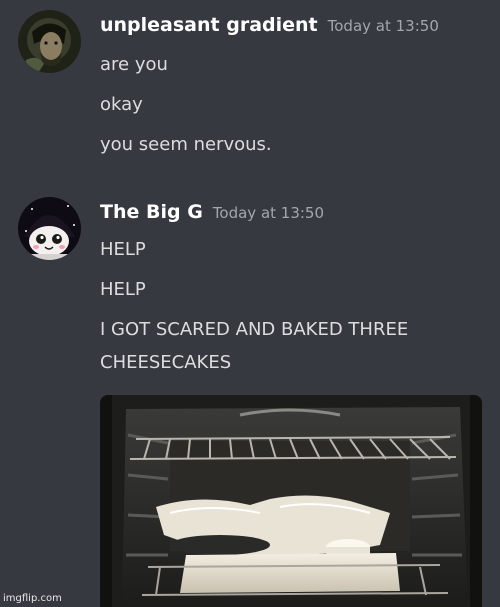 The image size is (500, 607). What do you see at coordinates (186, 144) in the screenshot?
I see `message-line: you seem nervous.` at bounding box center [186, 144].